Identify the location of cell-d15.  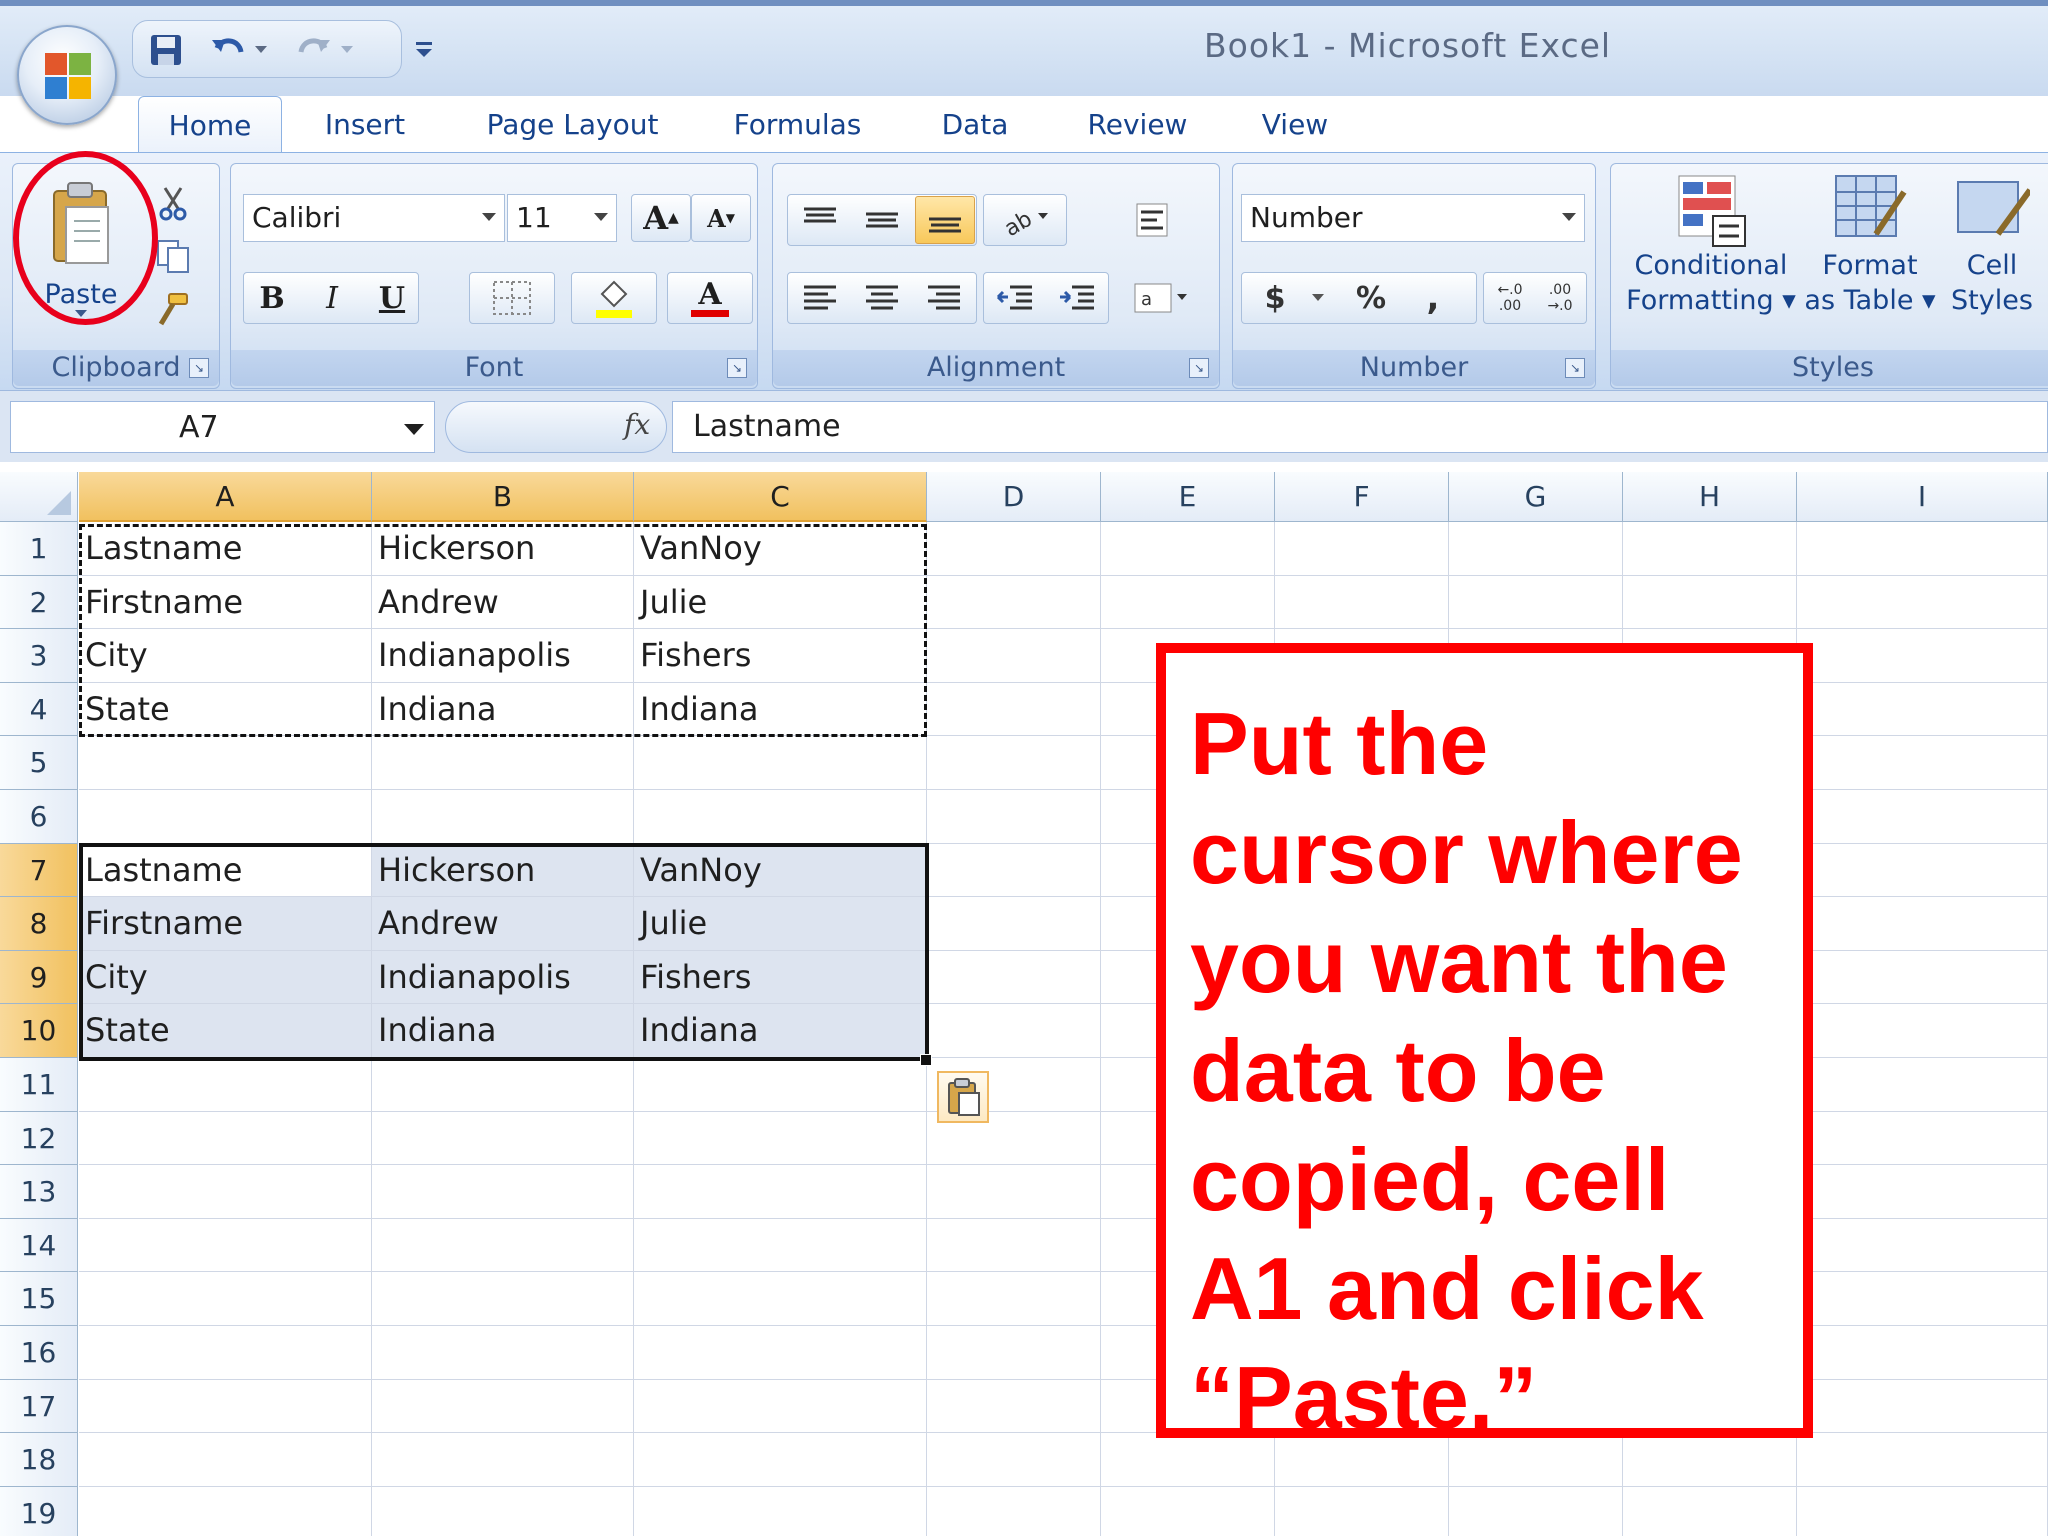
(1014, 1299).